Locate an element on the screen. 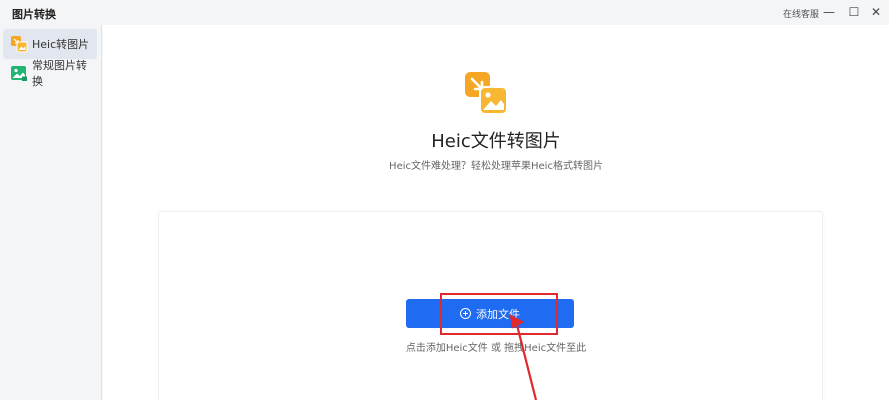  page-subtitle: Heic文件难处理？轻松处理苹果Heic格式转图片 is located at coordinates (496, 166).